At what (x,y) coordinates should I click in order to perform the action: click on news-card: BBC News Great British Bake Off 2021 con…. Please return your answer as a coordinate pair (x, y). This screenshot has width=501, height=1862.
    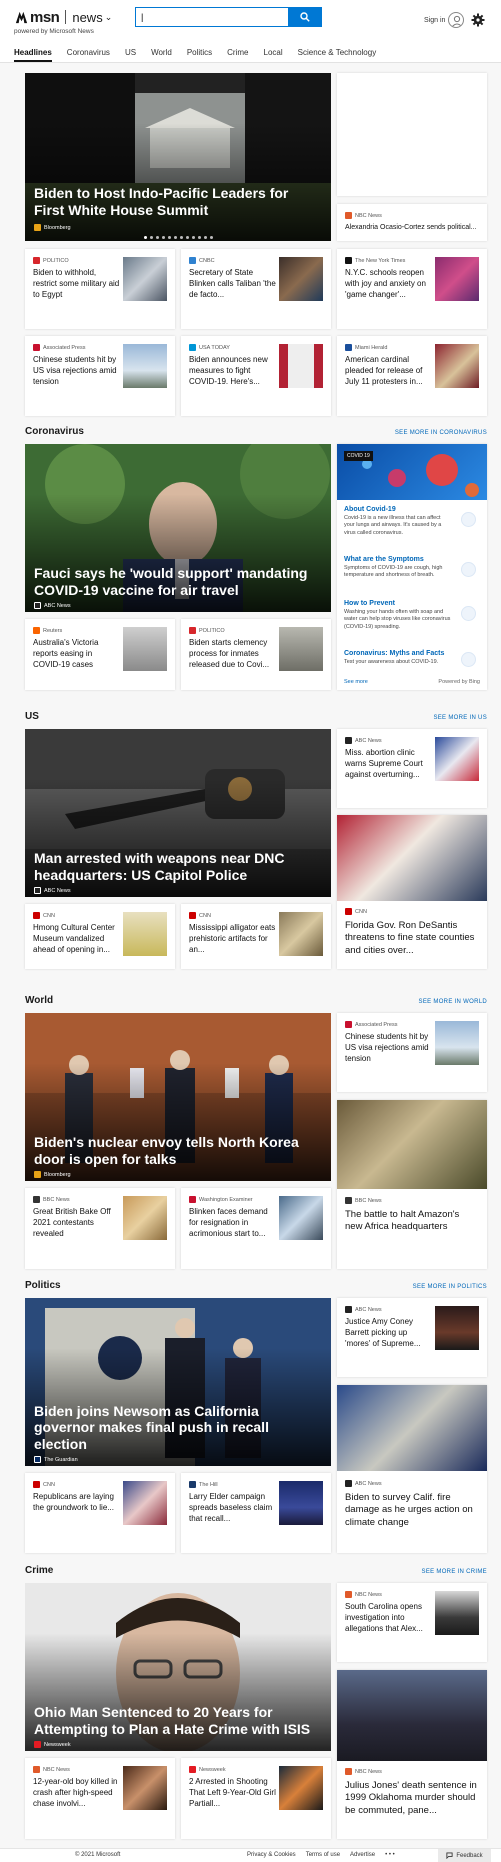
    Looking at the image, I should click on (100, 1228).